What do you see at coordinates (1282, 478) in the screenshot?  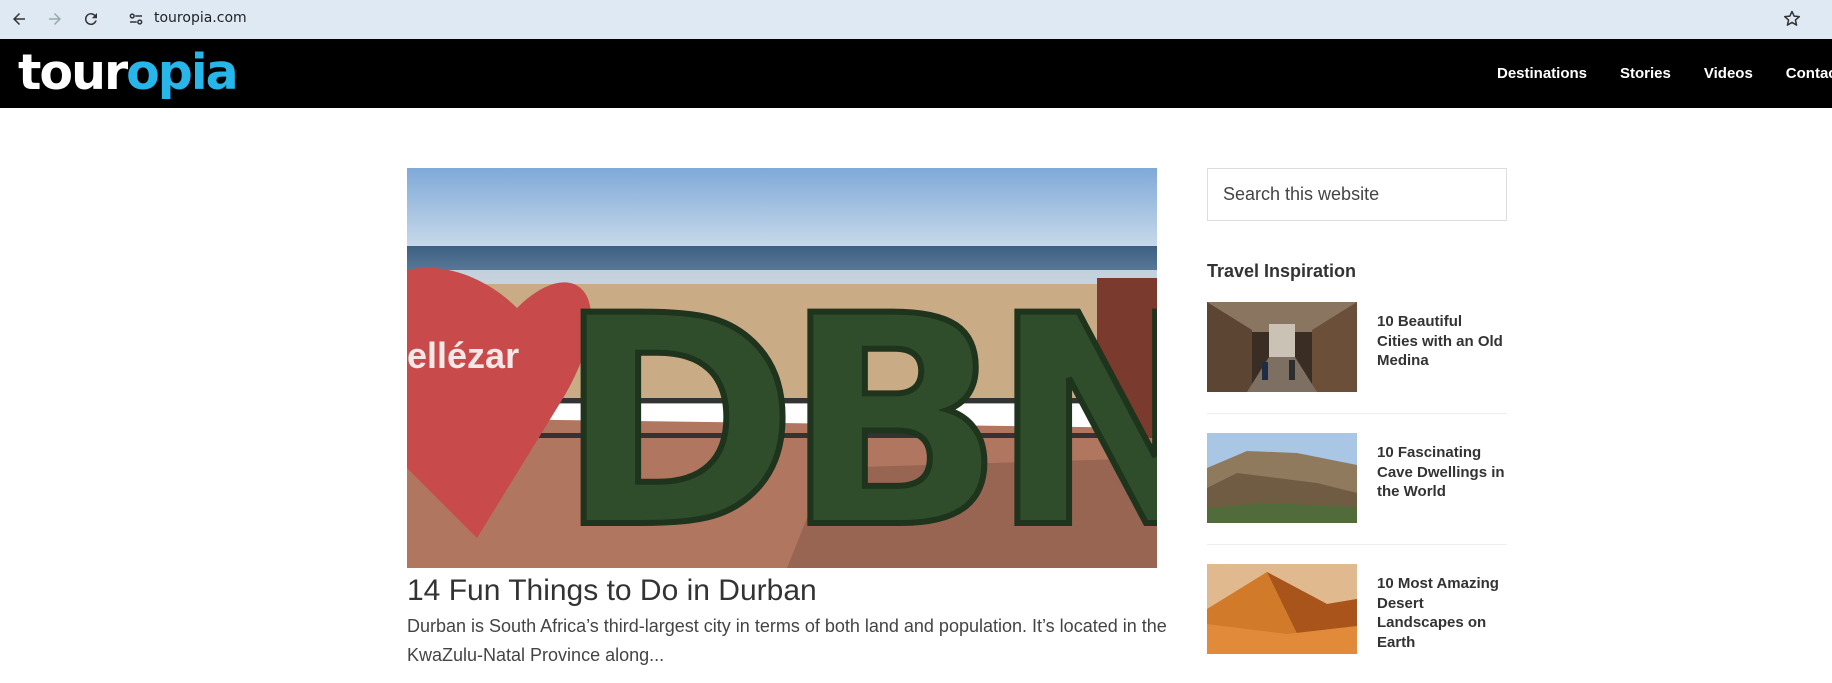 I see `cave-dwellings-thumbnail` at bounding box center [1282, 478].